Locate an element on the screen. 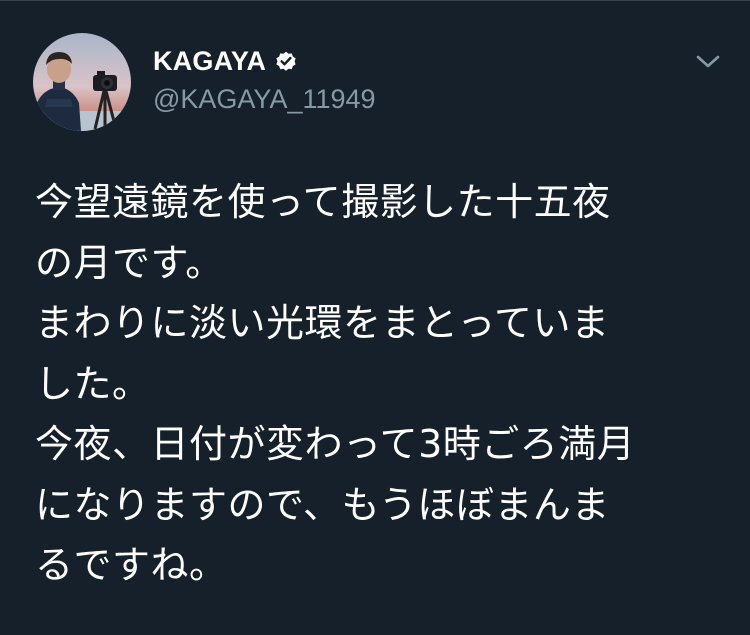  display-name: KAGAYA is located at coordinates (209, 61).